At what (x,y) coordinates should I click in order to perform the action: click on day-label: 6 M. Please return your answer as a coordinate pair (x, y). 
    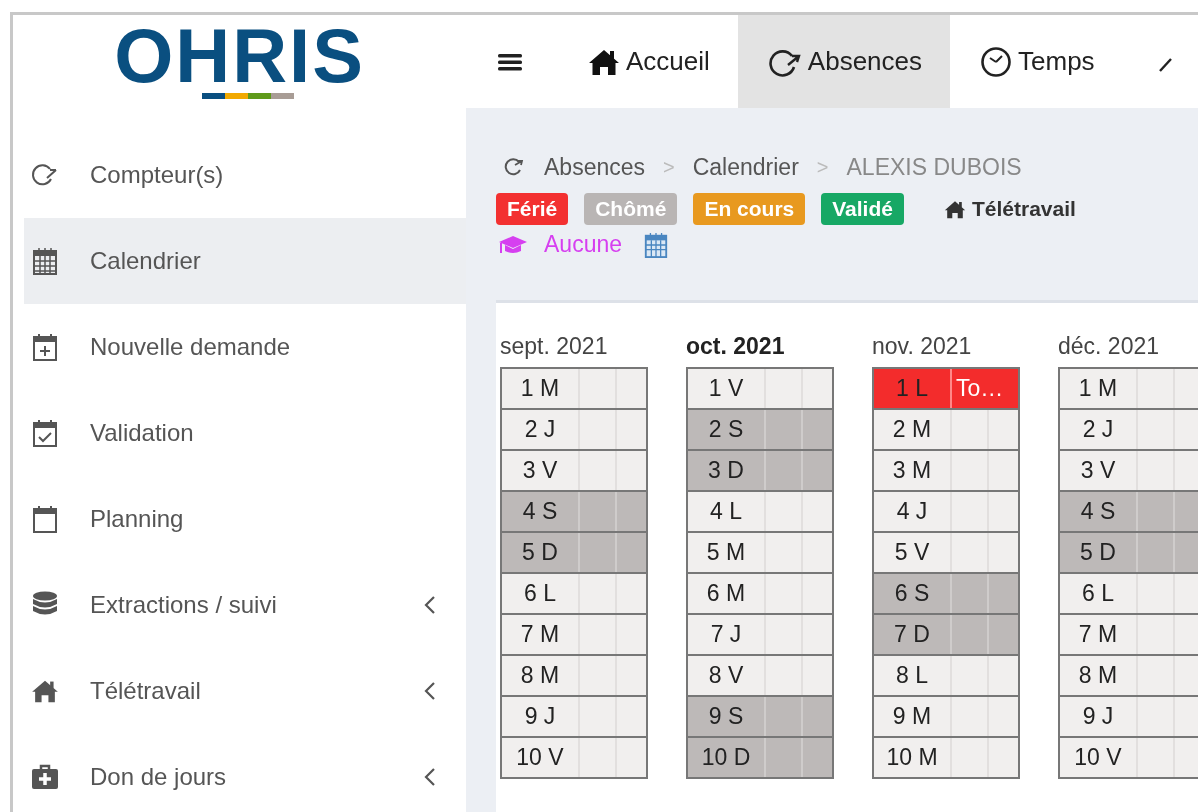
    Looking at the image, I should click on (726, 593).